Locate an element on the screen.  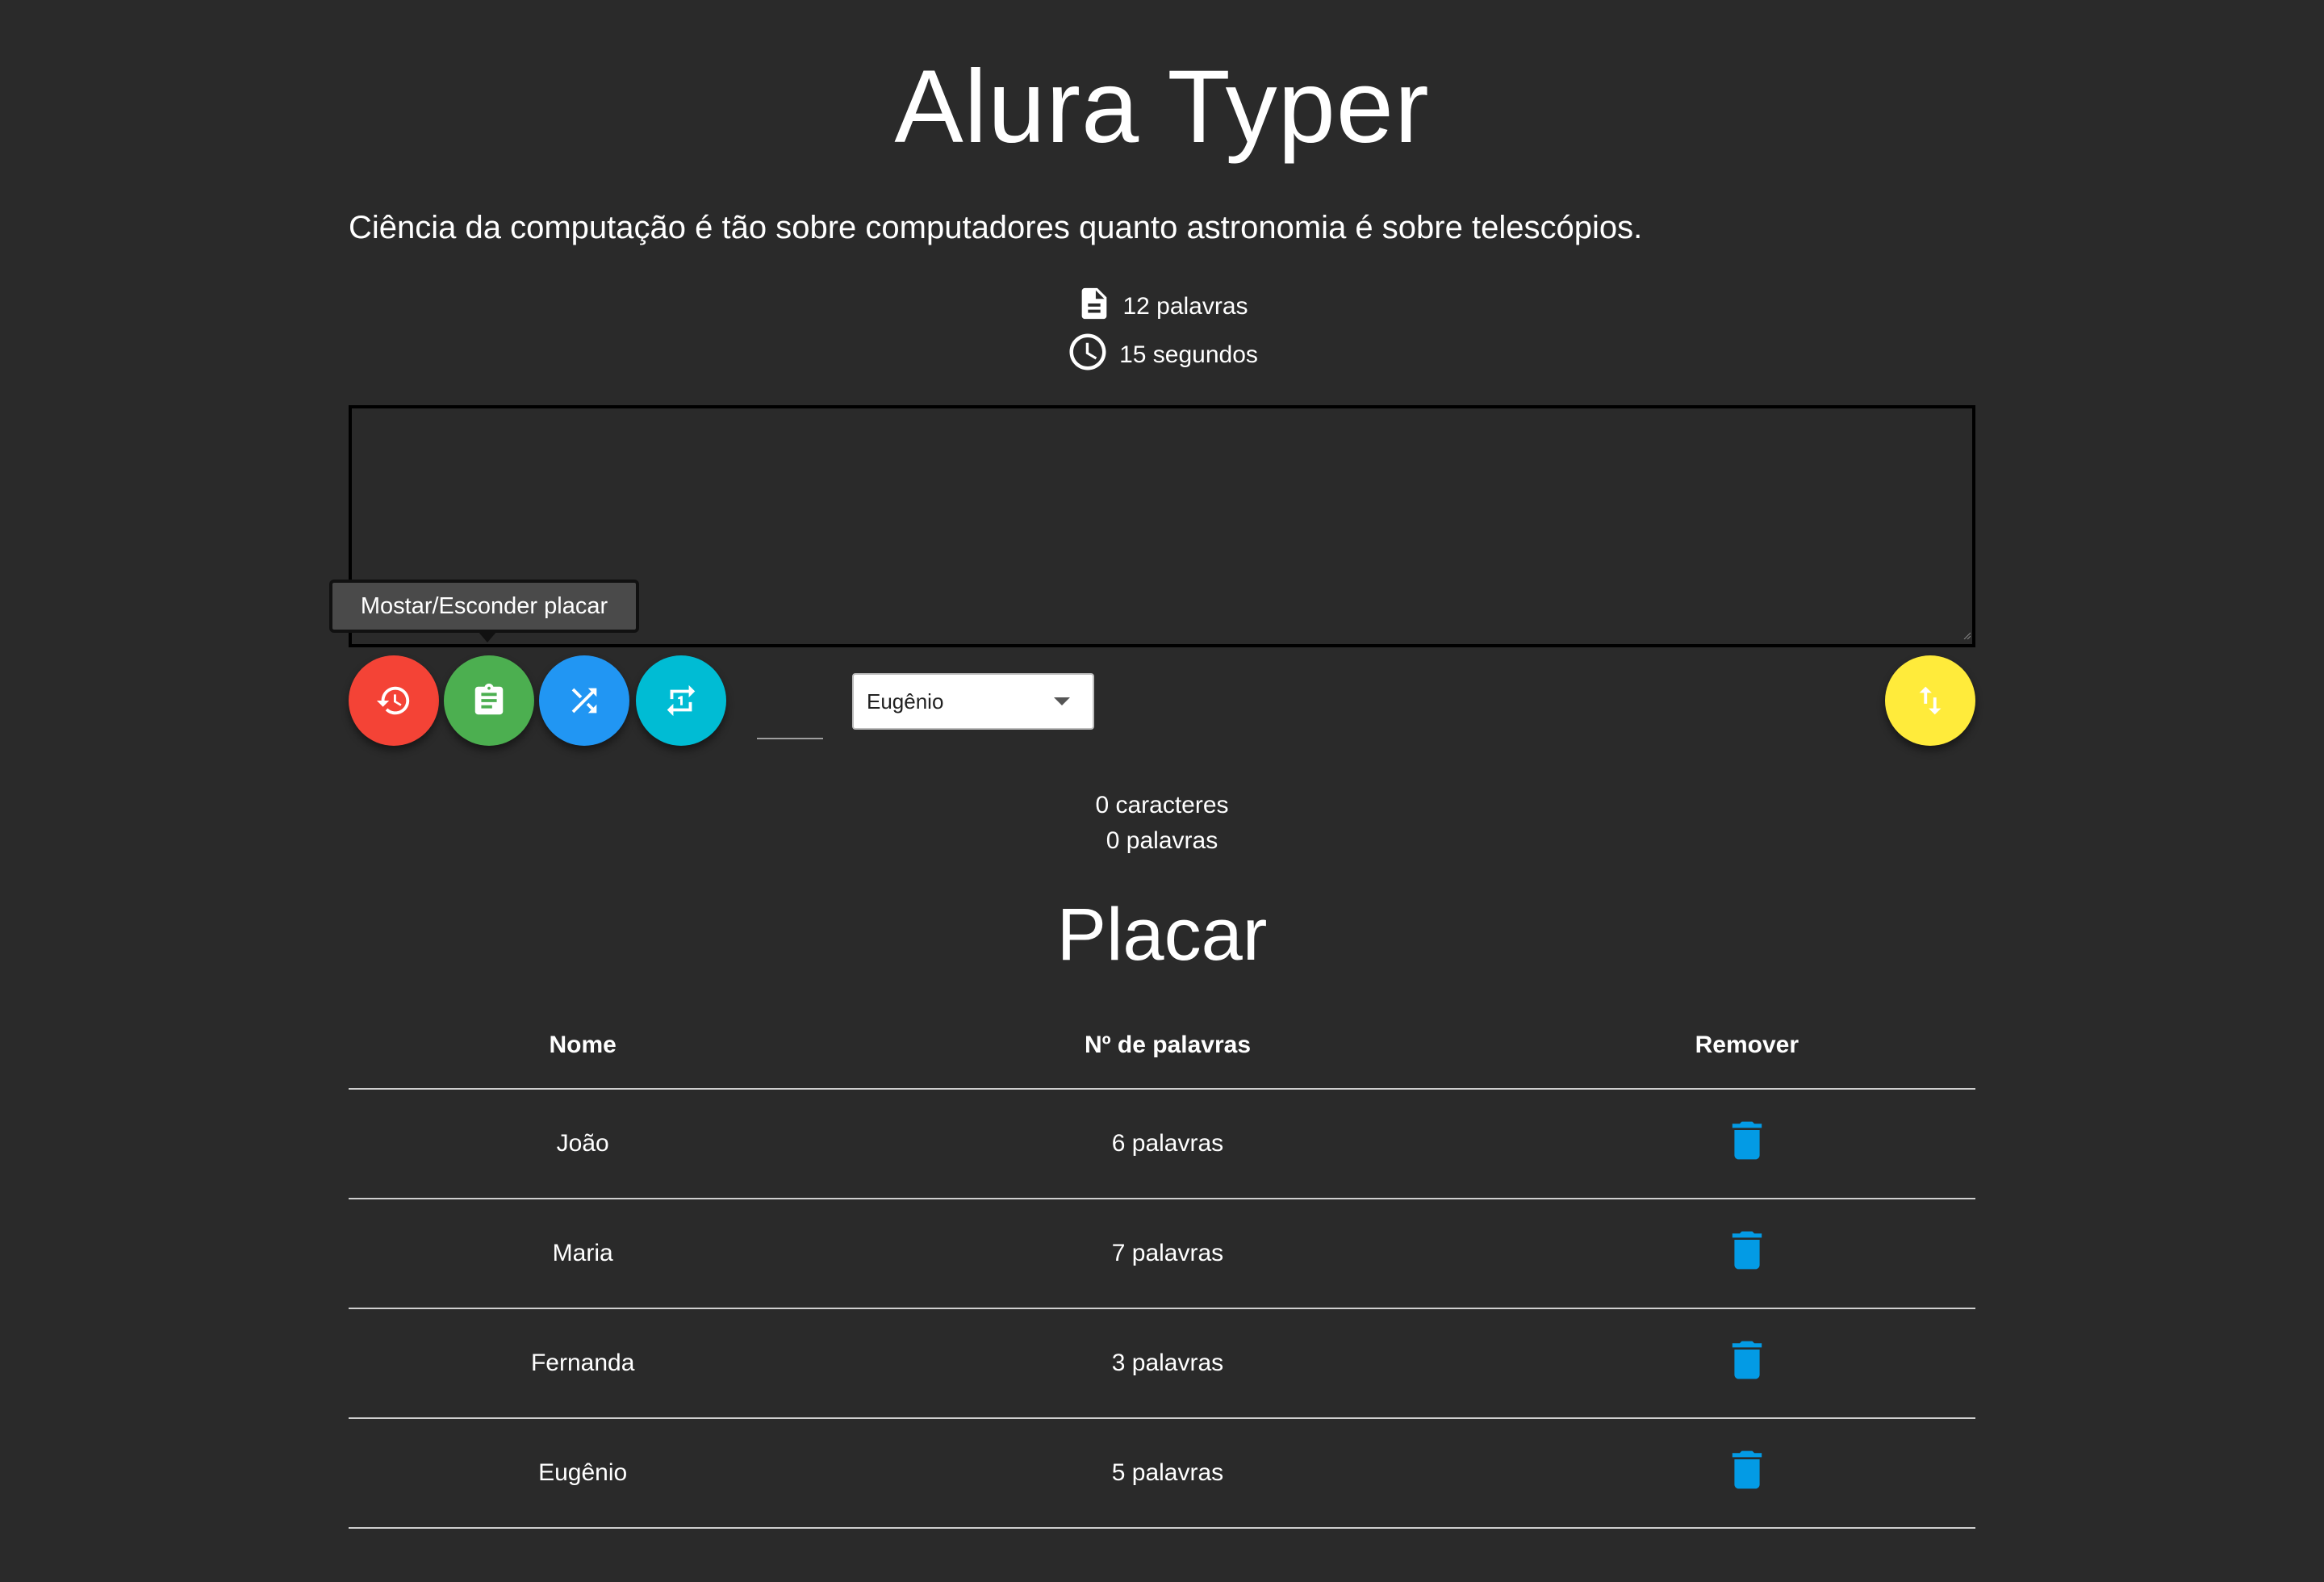
row-words: 6 palavras is located at coordinates (1168, 1144).